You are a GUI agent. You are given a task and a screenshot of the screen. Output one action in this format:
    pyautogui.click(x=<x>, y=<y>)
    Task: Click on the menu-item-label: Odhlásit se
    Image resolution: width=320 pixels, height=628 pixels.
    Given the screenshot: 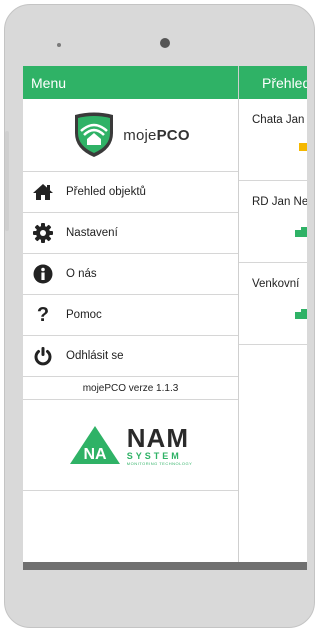 What is the action you would take?
    pyautogui.click(x=95, y=356)
    